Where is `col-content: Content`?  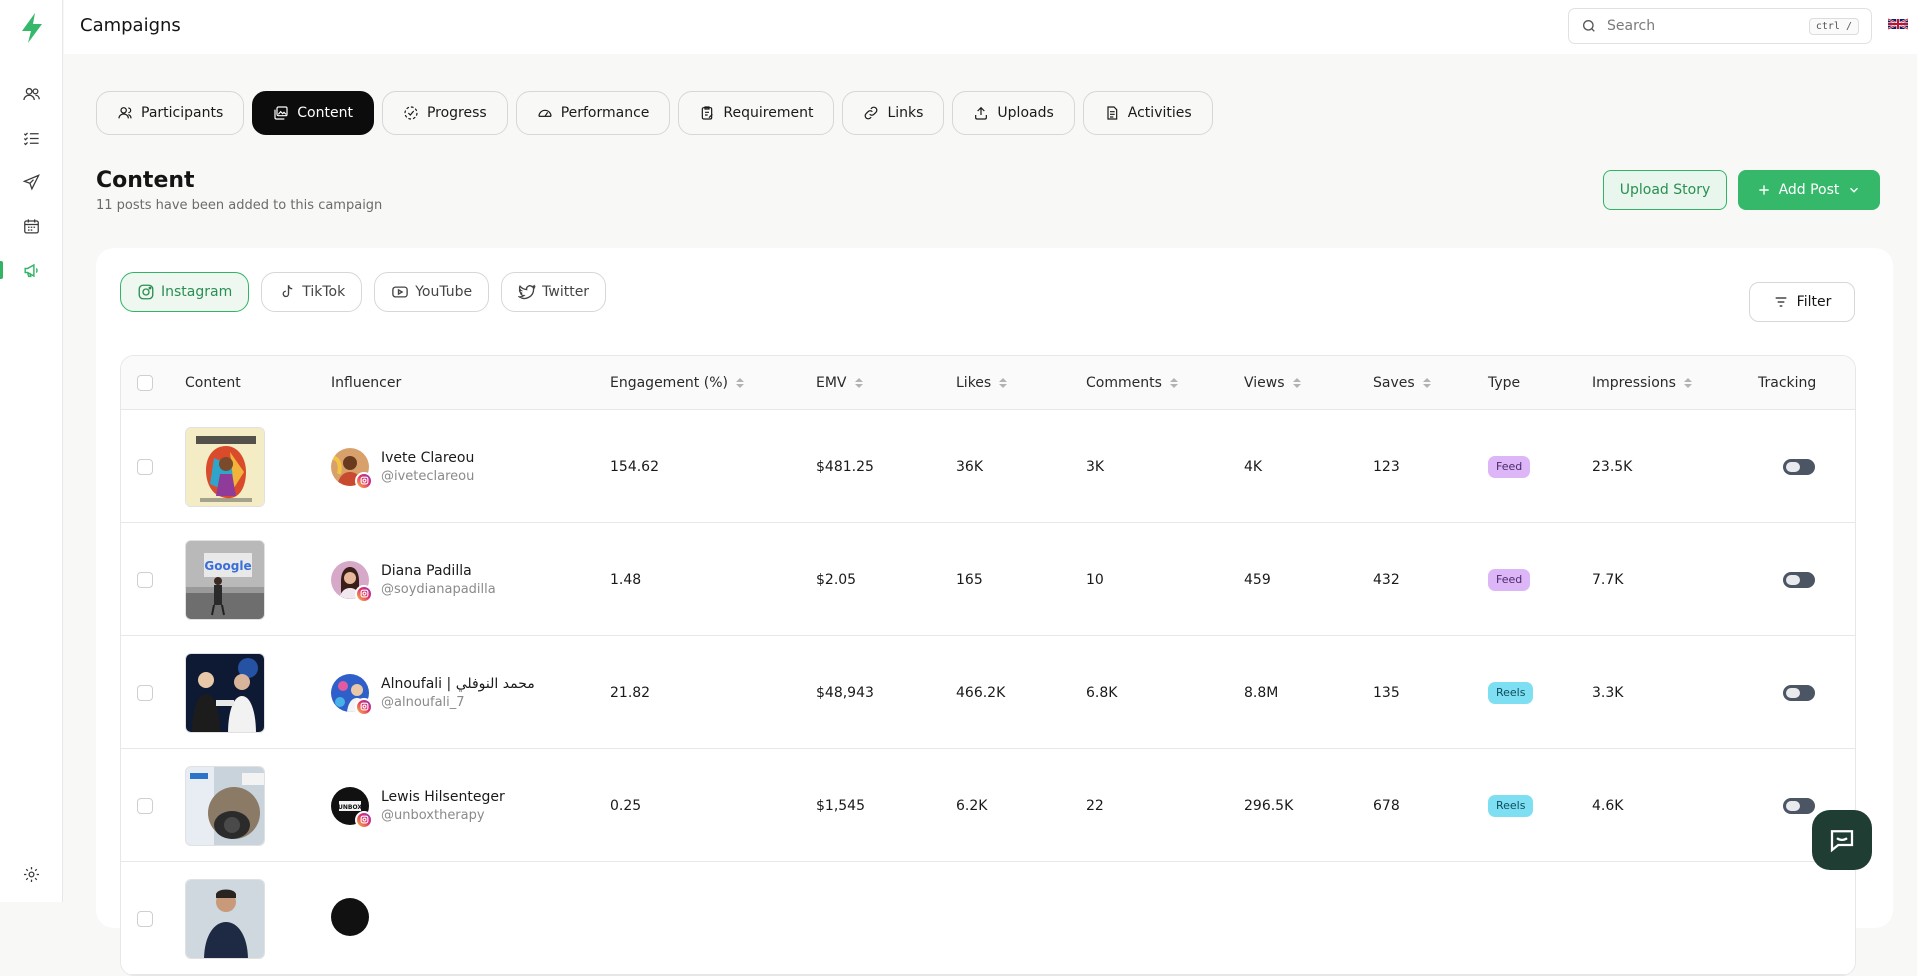 col-content: Content is located at coordinates (213, 383).